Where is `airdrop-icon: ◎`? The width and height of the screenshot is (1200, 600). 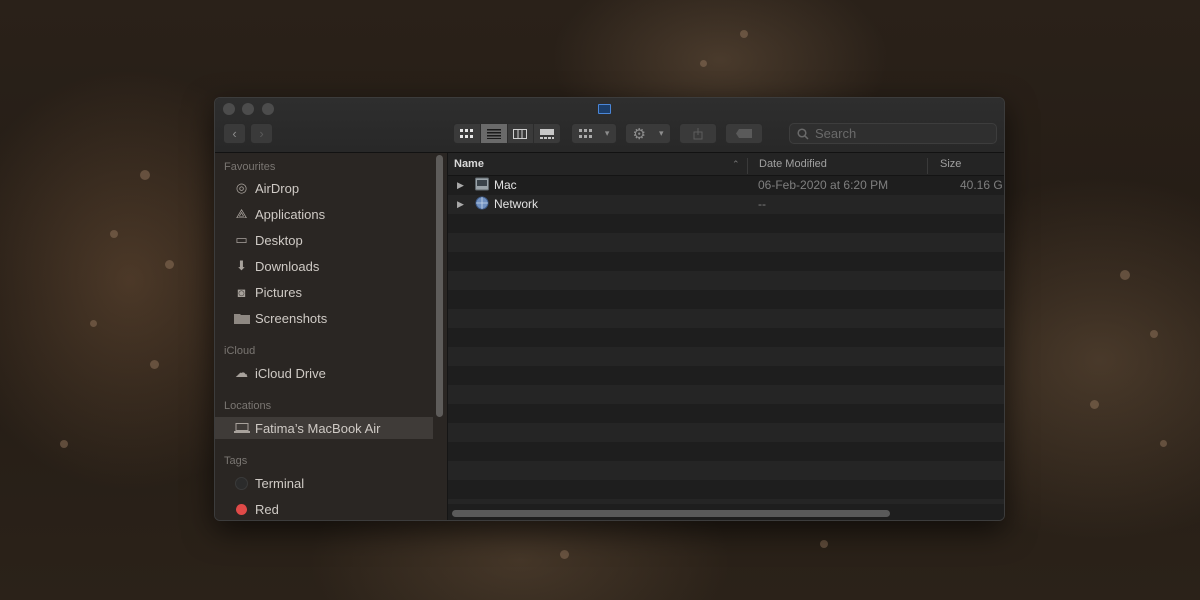 airdrop-icon: ◎ is located at coordinates (241, 187).